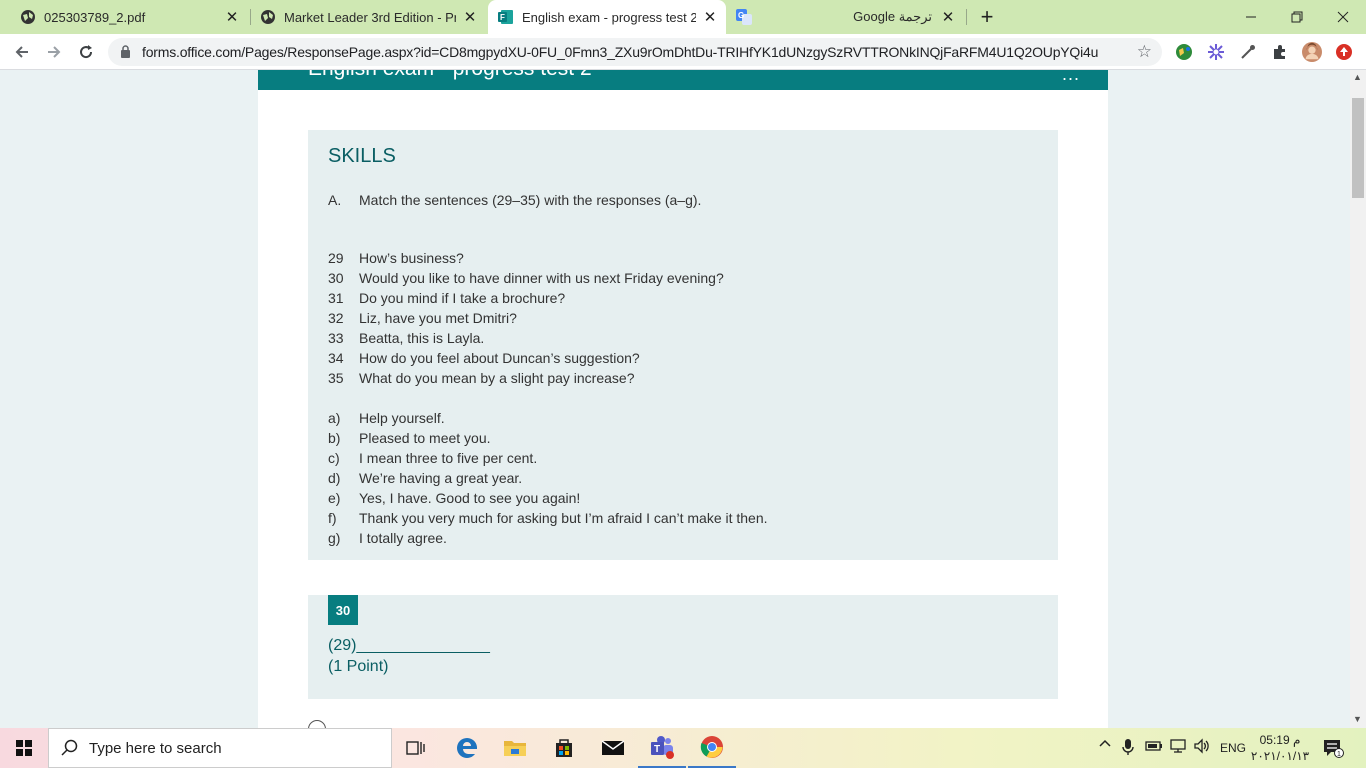 The width and height of the screenshot is (1366, 768). I want to click on mail-icon, so click(613, 747).